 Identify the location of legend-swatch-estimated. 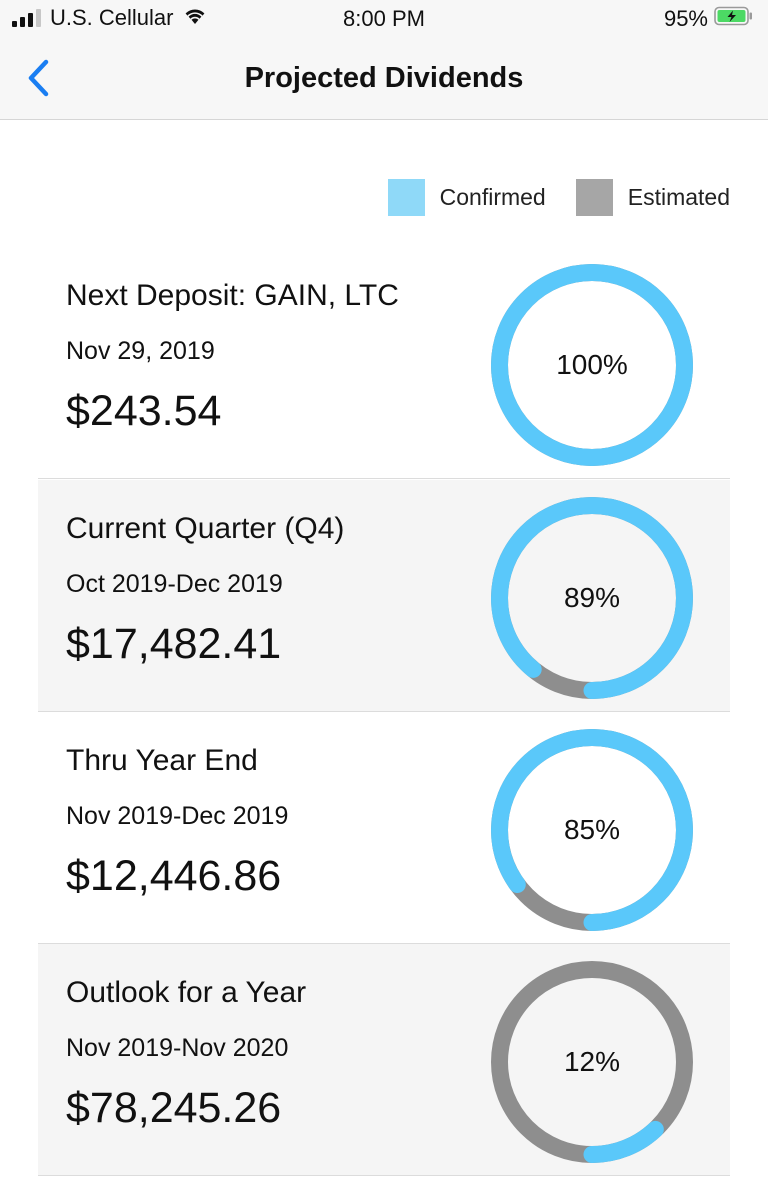
(594, 197).